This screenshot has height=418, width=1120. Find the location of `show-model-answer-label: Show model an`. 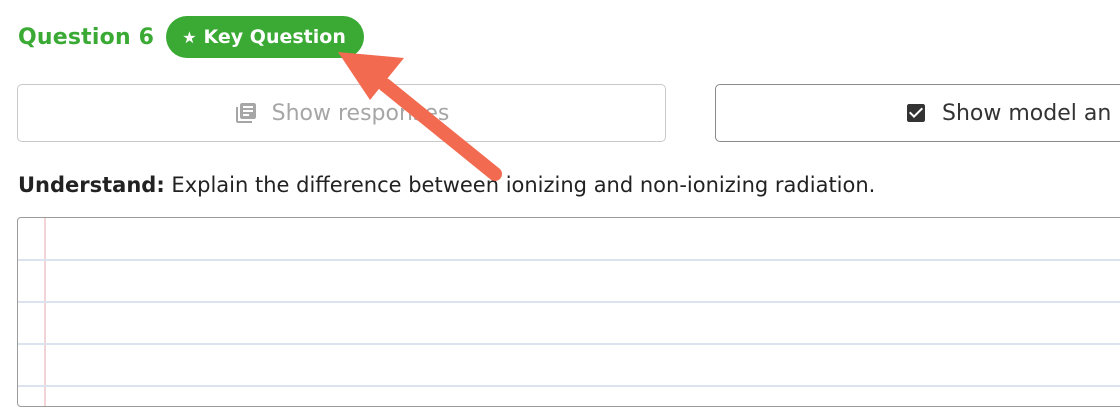

show-model-answer-label: Show model an is located at coordinates (1027, 113).